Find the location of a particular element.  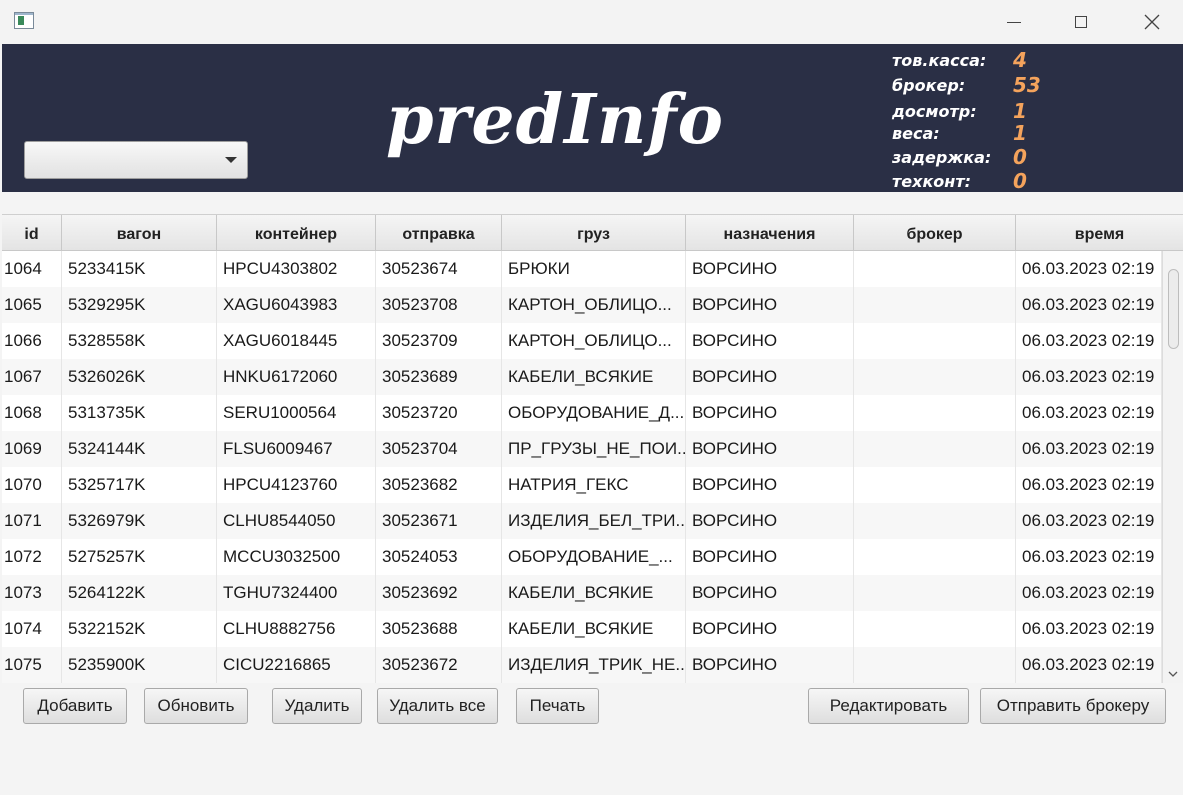

delete-button: Удалить is located at coordinates (317, 706).